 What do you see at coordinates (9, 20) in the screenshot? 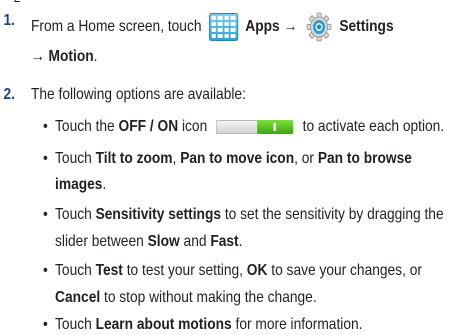
I see `step-number: 1.` at bounding box center [9, 20].